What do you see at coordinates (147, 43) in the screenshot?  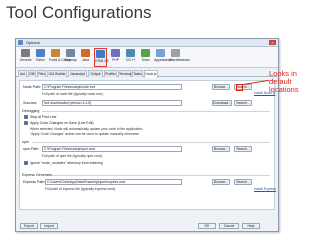 I see `dialog-titlebar: Options ×` at bounding box center [147, 43].